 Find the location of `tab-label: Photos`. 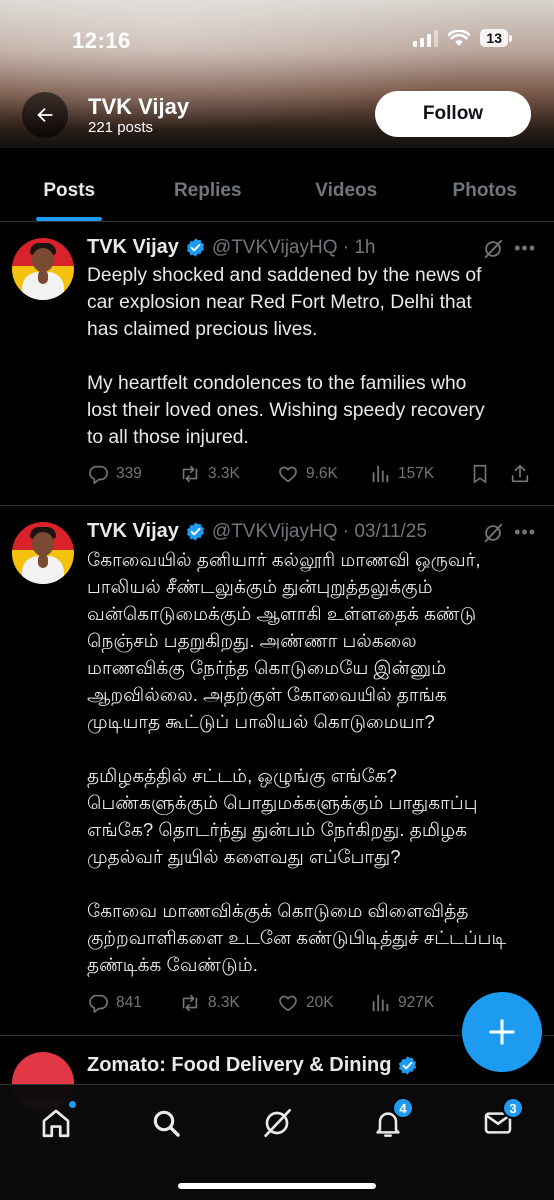

tab-label: Photos is located at coordinates (484, 190).